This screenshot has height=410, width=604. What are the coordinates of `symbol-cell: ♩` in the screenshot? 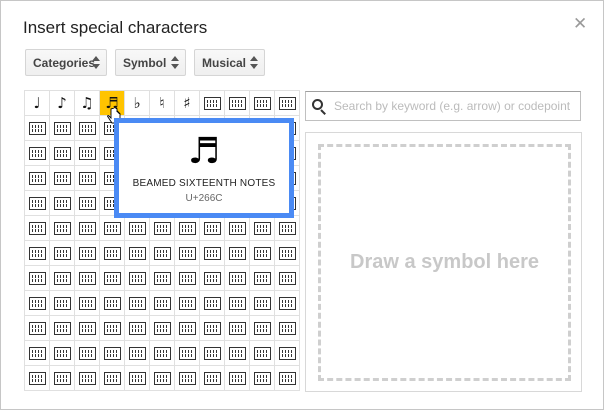 It's located at (37, 103).